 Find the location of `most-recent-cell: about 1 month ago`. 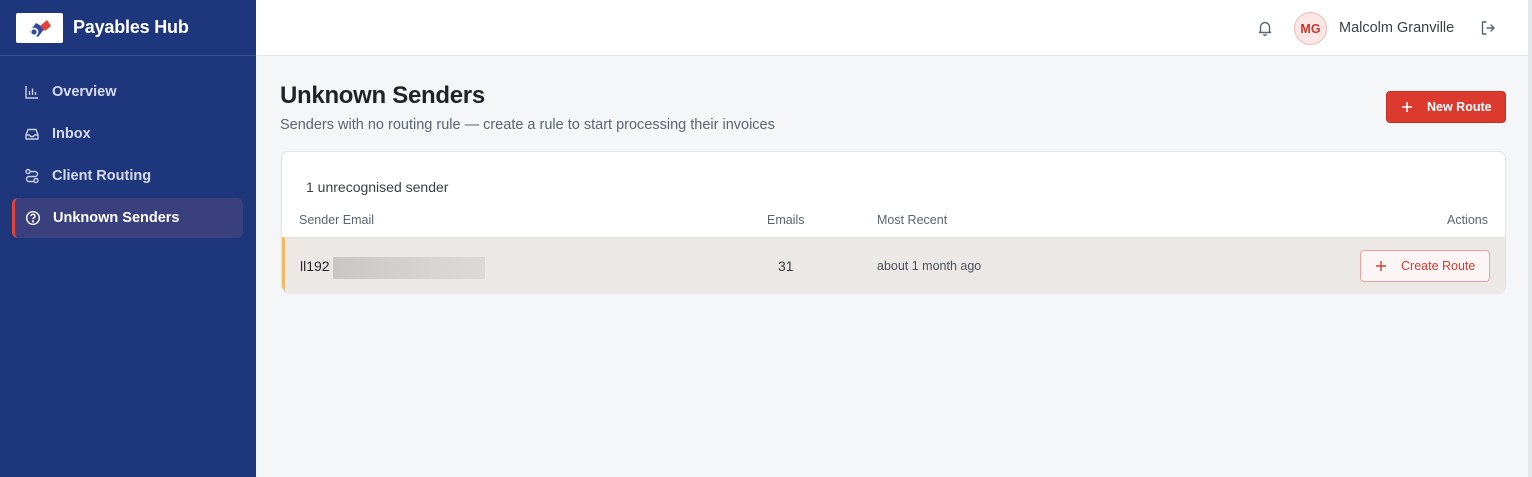

most-recent-cell: about 1 month ago is located at coordinates (929, 266).